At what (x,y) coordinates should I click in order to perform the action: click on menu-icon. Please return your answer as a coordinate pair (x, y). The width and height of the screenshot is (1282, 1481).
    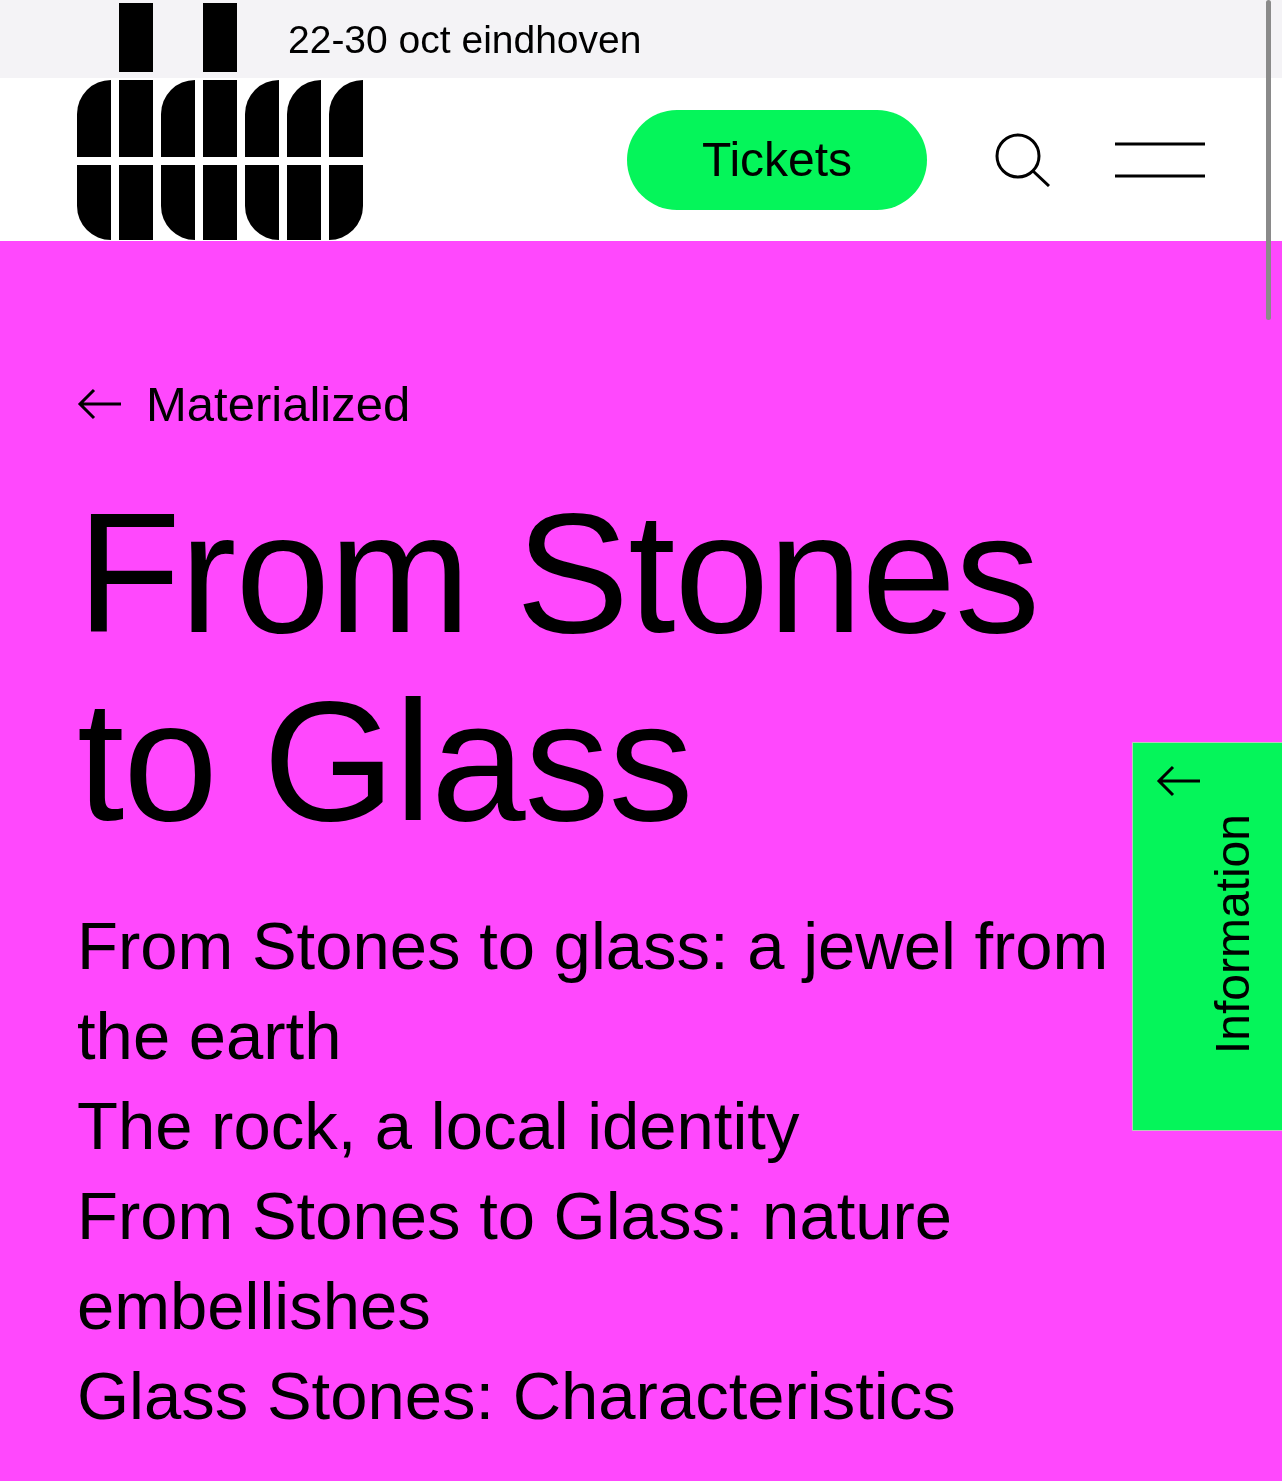
    Looking at the image, I should click on (1160, 159).